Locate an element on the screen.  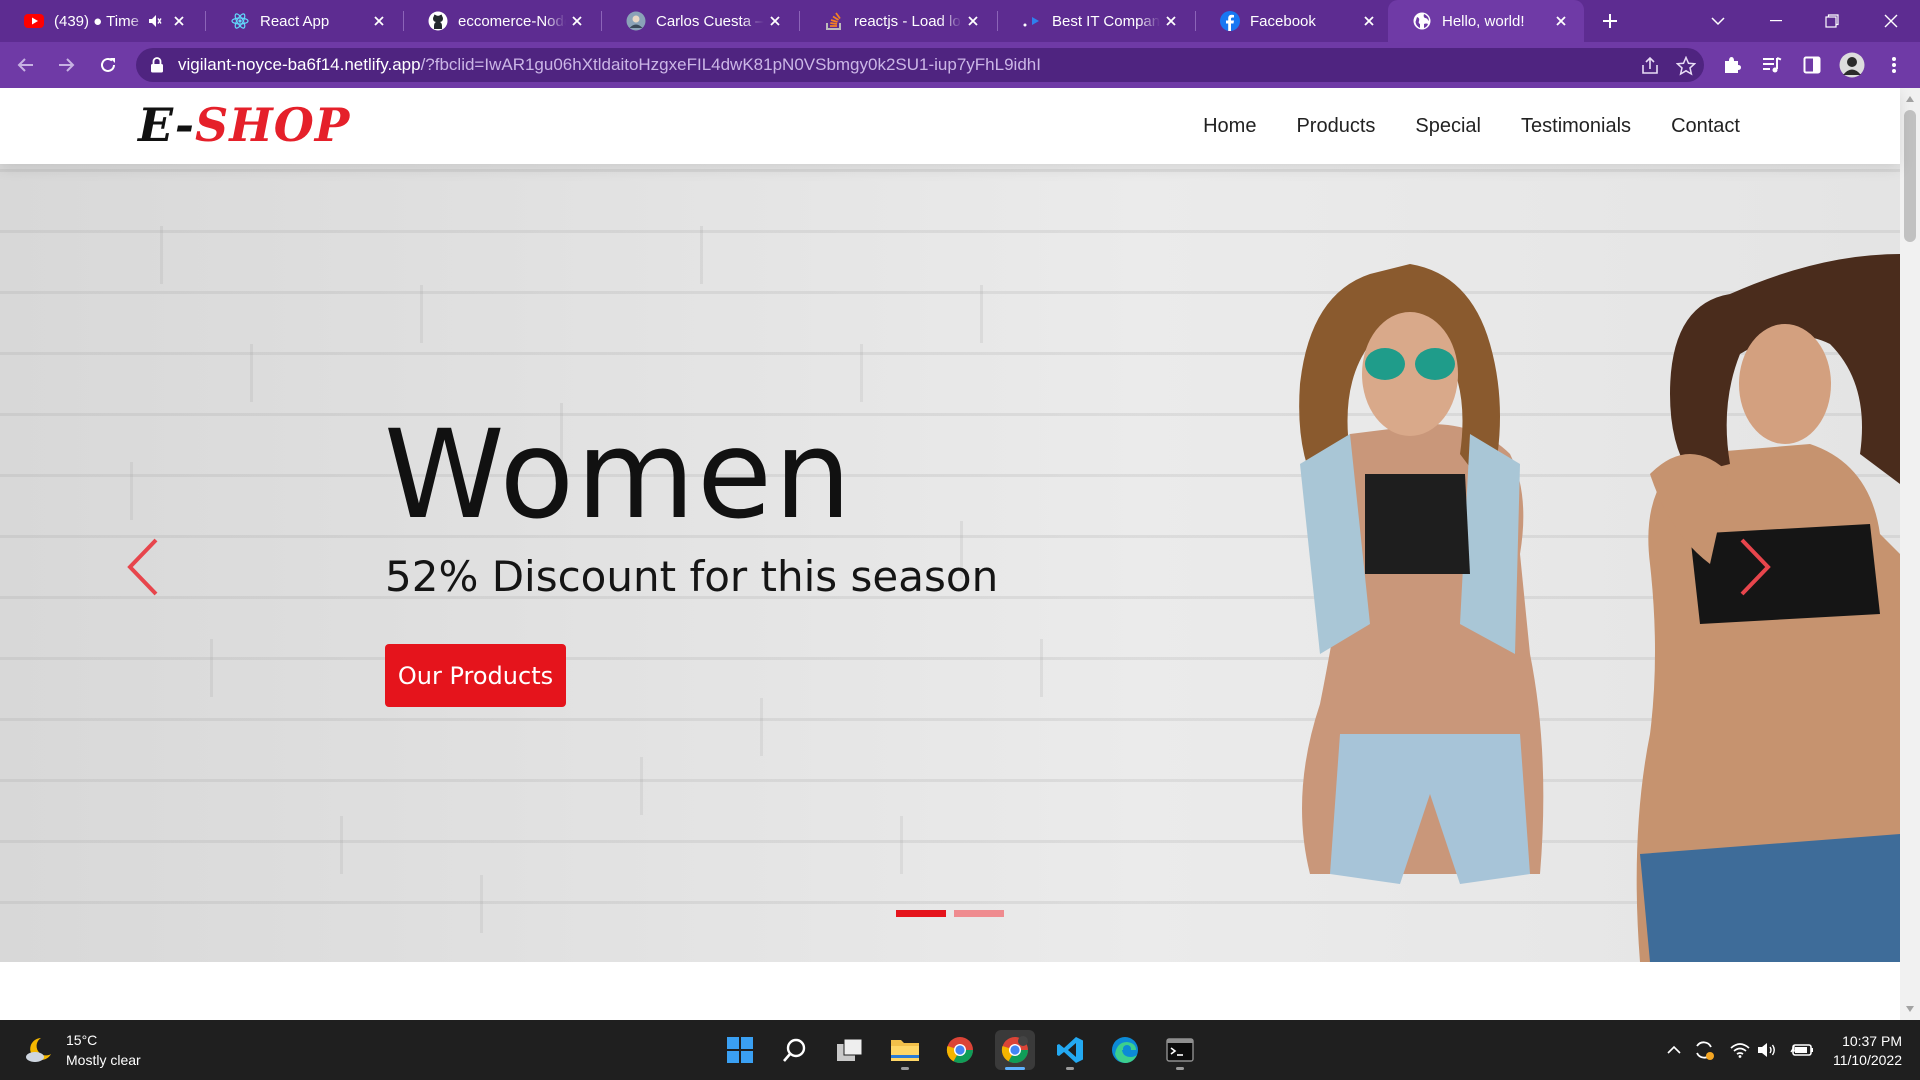
scroll-up-icon is located at coordinates (1910, 99).